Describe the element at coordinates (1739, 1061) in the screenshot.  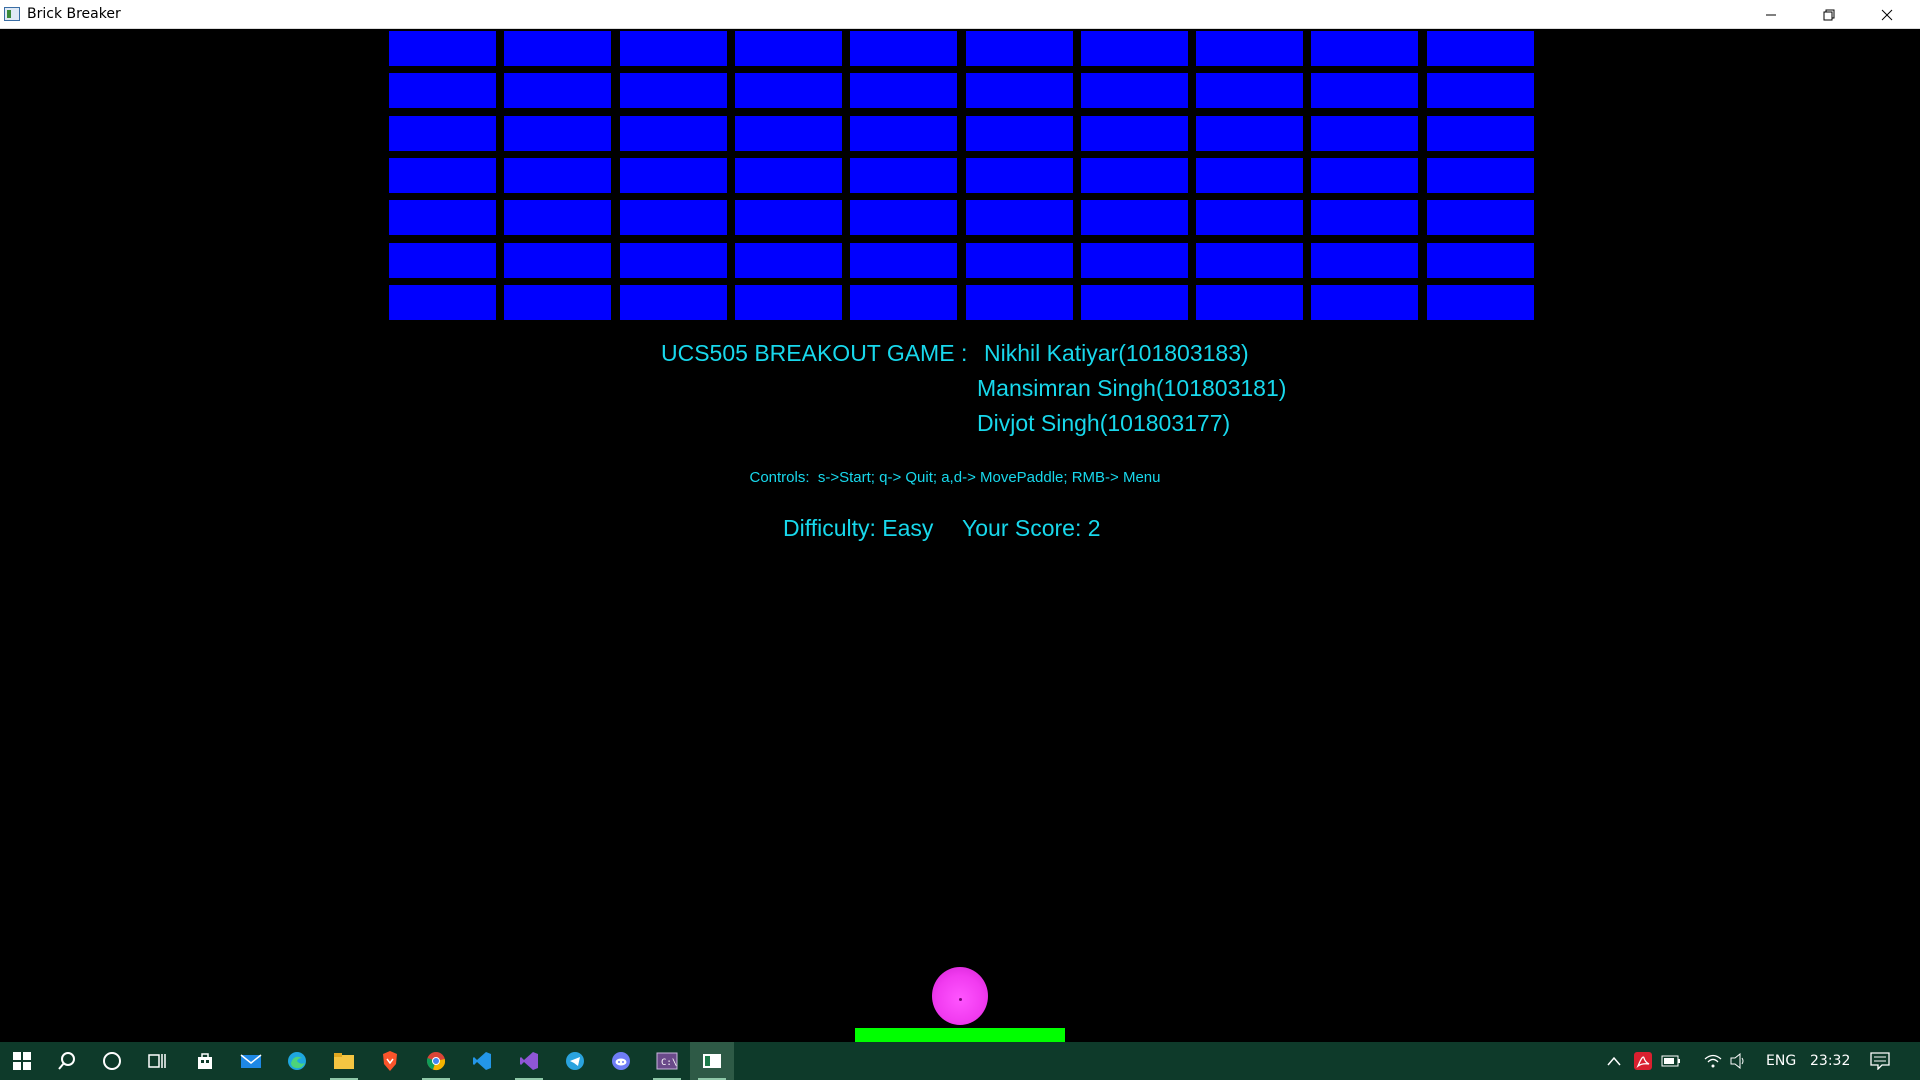
I see `tray-volume` at that location.